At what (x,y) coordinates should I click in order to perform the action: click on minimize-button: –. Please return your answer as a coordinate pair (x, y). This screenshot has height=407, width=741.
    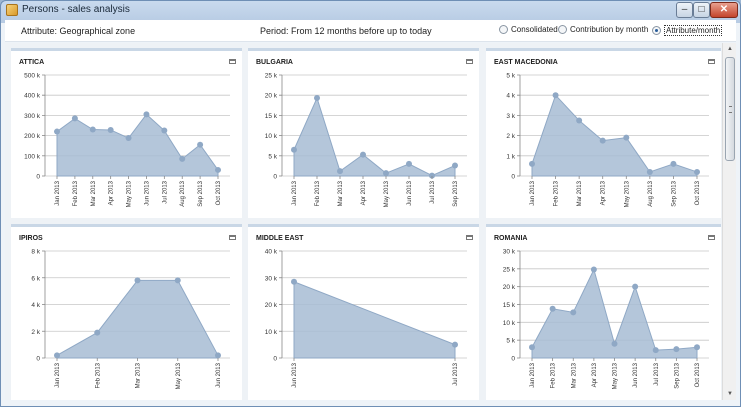
    Looking at the image, I should click on (684, 10).